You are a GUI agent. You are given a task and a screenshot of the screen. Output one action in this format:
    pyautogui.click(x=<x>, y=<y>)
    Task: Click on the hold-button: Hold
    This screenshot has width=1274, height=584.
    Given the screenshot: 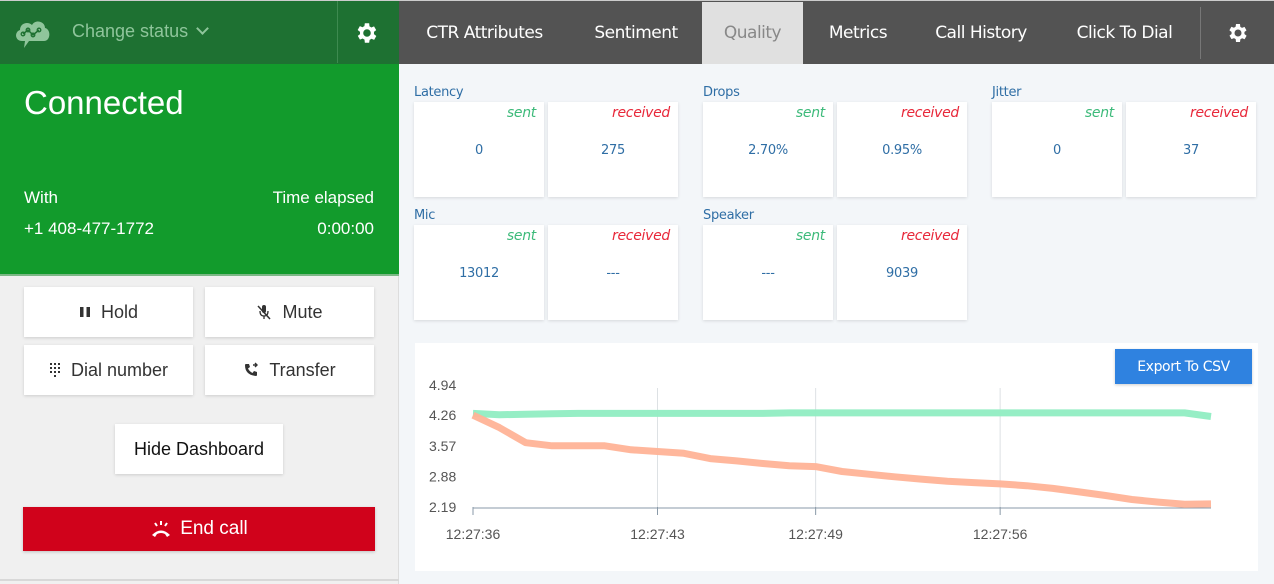 What is the action you would take?
    pyautogui.click(x=108, y=312)
    